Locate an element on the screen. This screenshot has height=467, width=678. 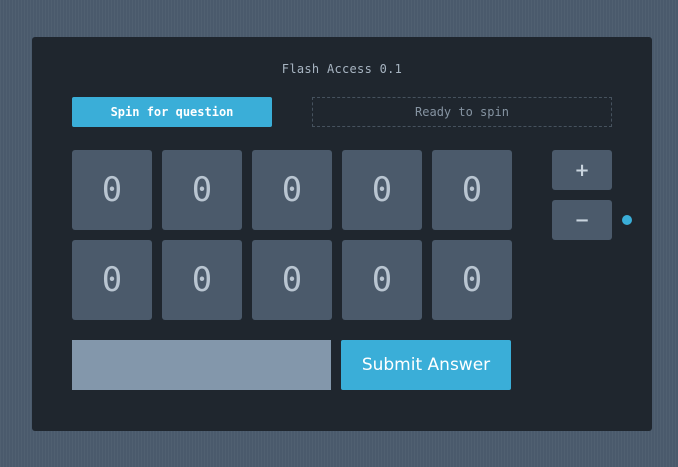
status-dot-icon is located at coordinates (627, 220).